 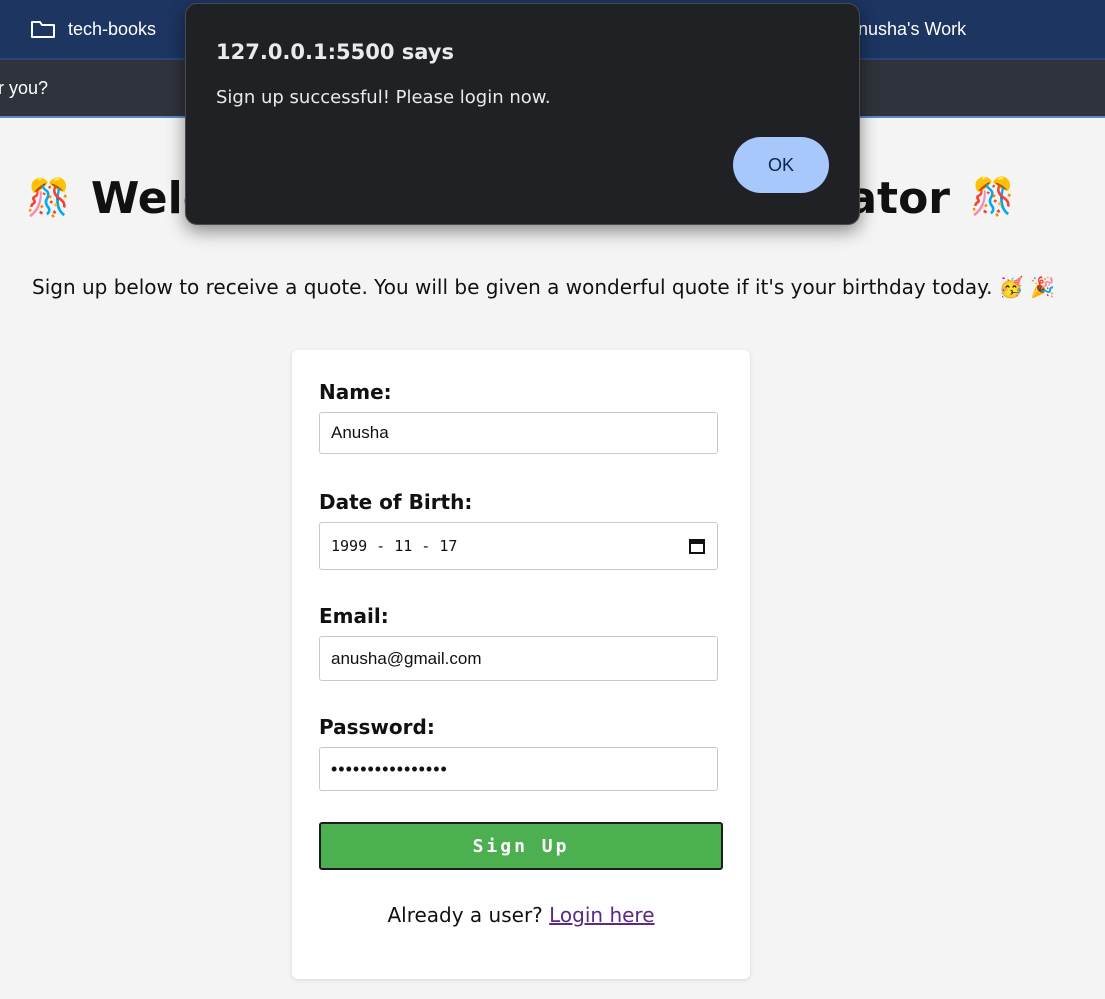 I want to click on name-label: Name:, so click(x=355, y=392).